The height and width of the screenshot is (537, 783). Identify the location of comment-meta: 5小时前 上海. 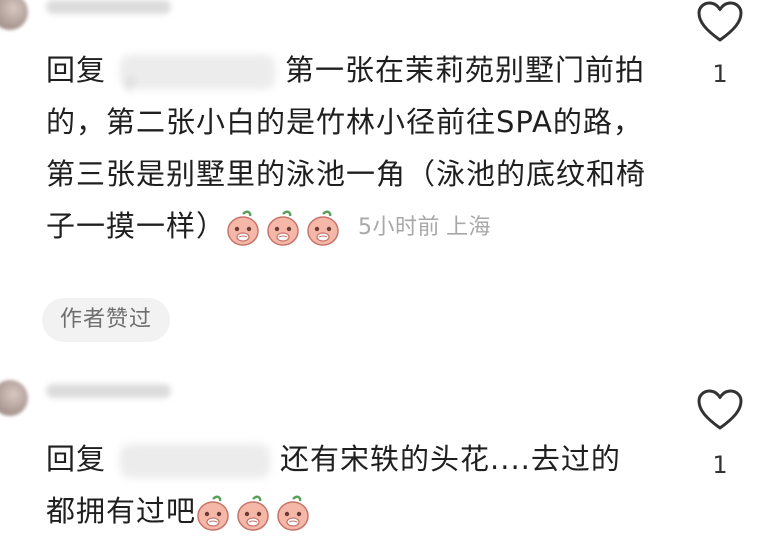
(424, 227).